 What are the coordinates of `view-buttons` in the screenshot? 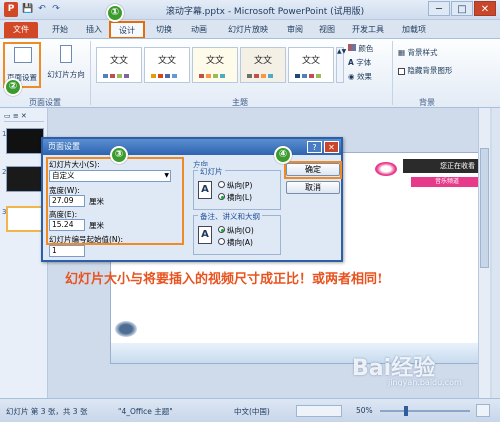 It's located at (319, 411).